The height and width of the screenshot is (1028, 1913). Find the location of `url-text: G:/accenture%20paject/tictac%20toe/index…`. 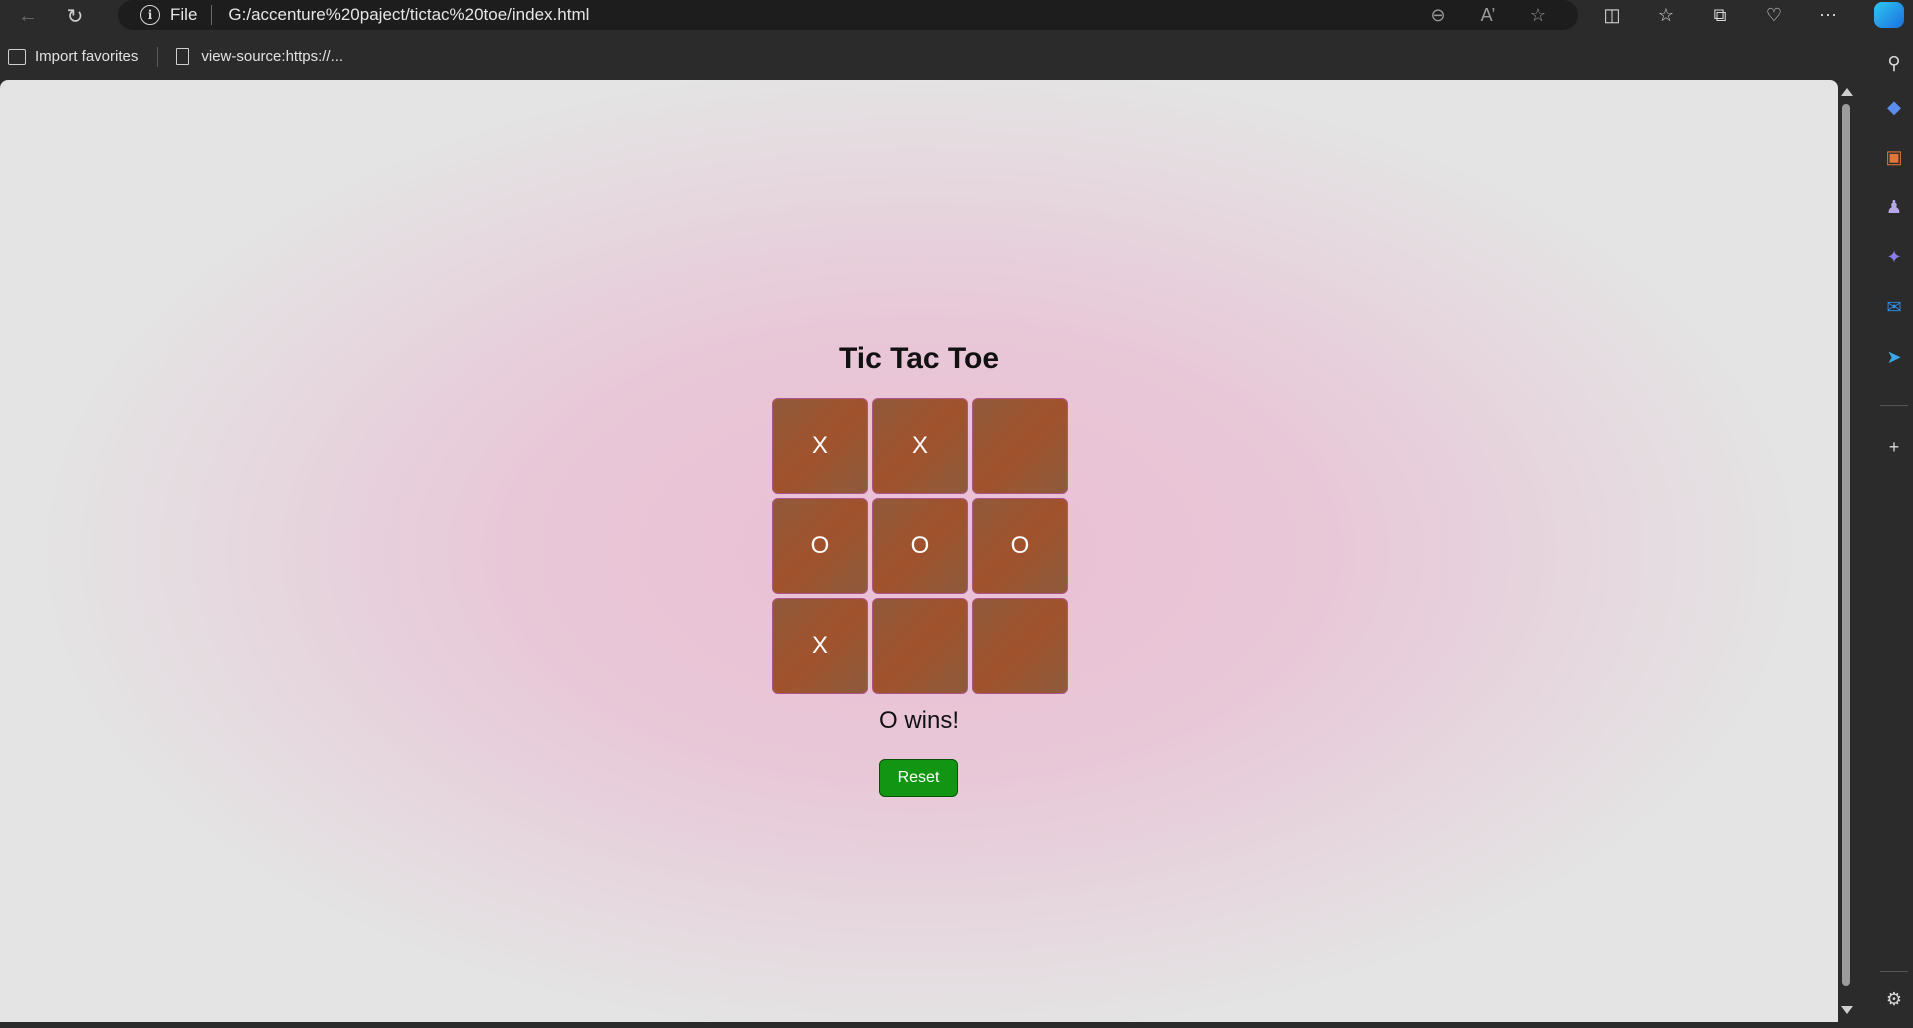

url-text: G:/accenture%20paject/tictac%20toe/index… is located at coordinates (408, 15).